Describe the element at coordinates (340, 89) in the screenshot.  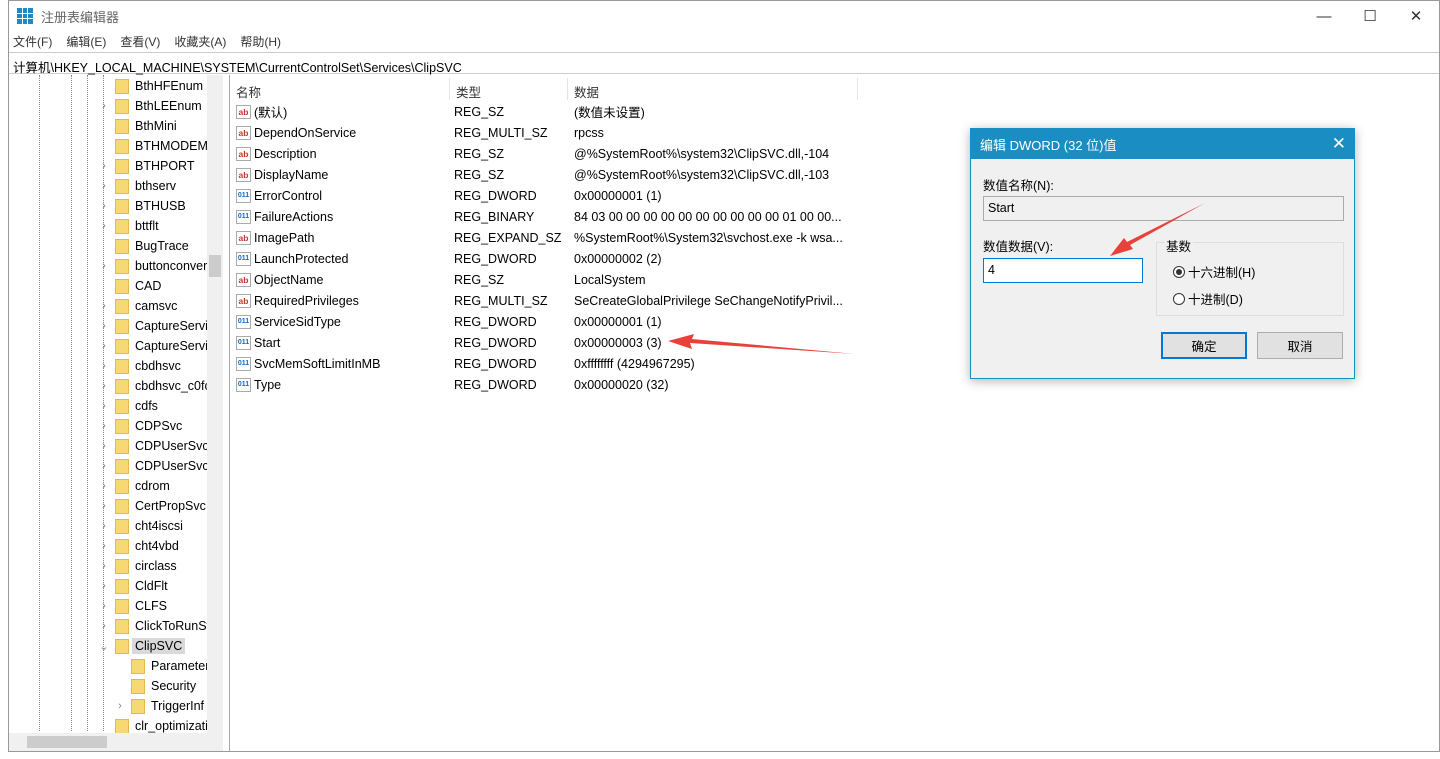
I see `column-name: 名称` at that location.